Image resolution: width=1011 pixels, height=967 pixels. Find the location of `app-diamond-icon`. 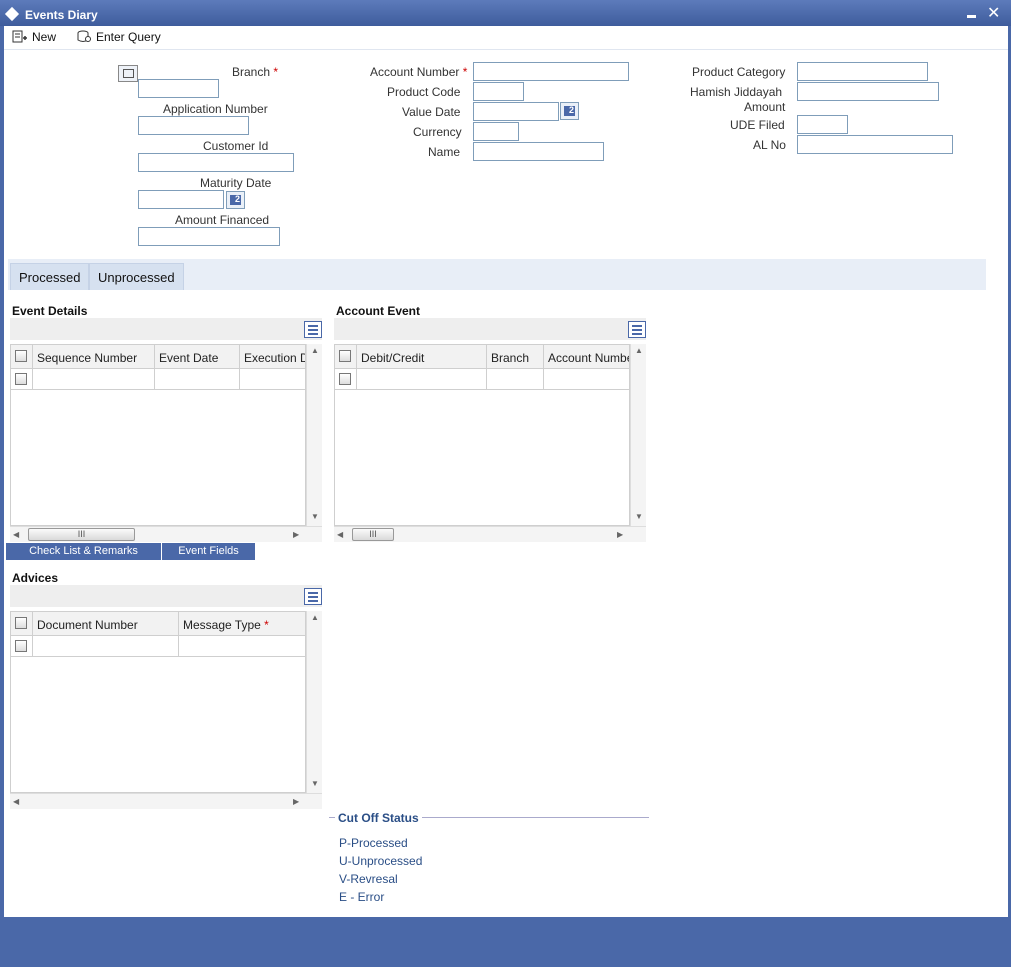

app-diamond-icon is located at coordinates (12, 14).